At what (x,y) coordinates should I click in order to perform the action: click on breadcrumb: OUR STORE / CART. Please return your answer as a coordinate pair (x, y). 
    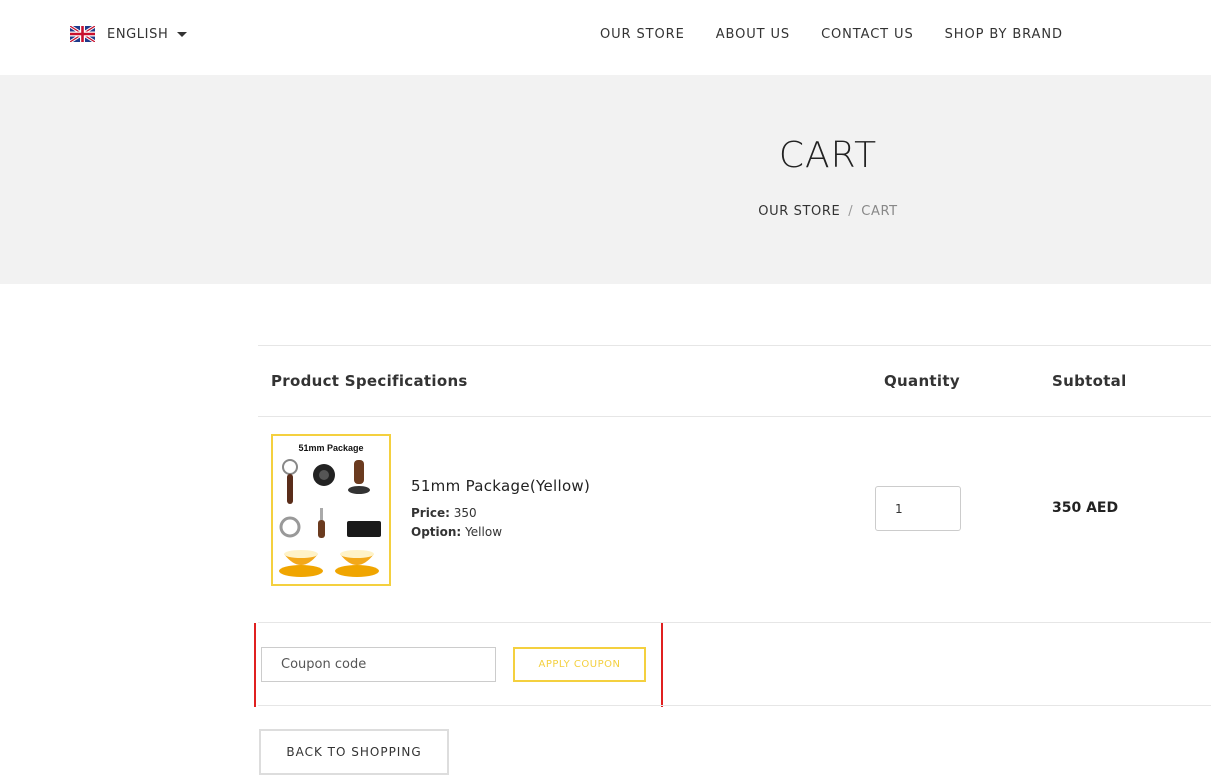
    Looking at the image, I should click on (828, 211).